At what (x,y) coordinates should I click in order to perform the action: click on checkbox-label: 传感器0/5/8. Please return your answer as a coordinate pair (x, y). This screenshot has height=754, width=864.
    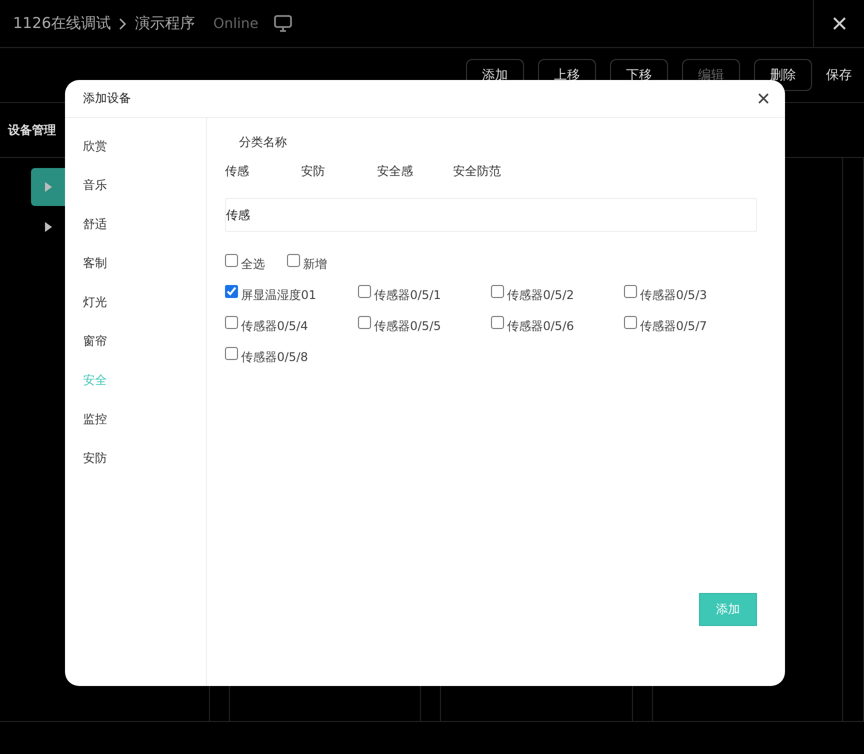
    Looking at the image, I should click on (274, 357).